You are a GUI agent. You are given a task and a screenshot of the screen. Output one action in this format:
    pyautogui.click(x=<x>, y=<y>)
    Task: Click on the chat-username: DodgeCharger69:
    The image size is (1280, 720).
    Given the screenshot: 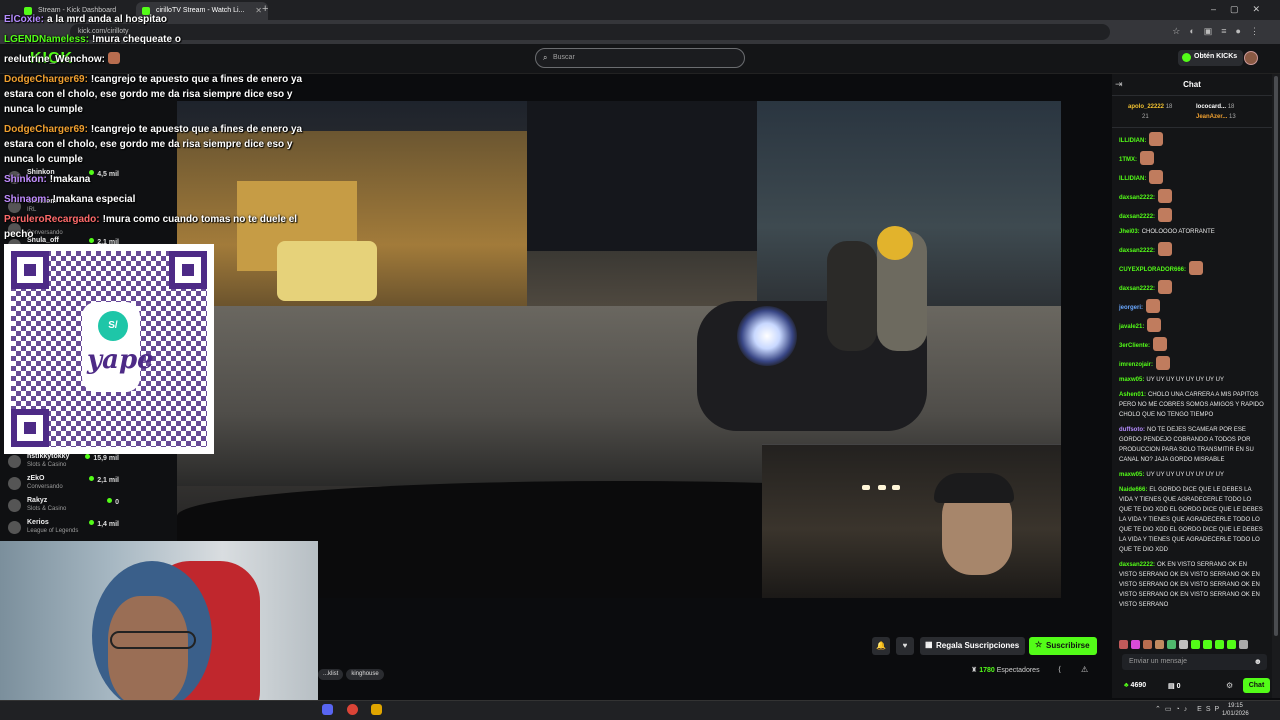 What is the action you would take?
    pyautogui.click(x=46, y=129)
    